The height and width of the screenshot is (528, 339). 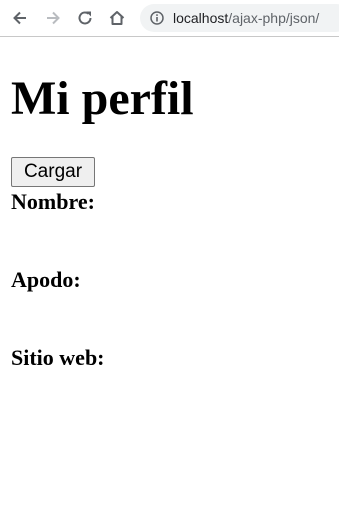 I want to click on nickname-label: Apodo:, so click(x=46, y=280).